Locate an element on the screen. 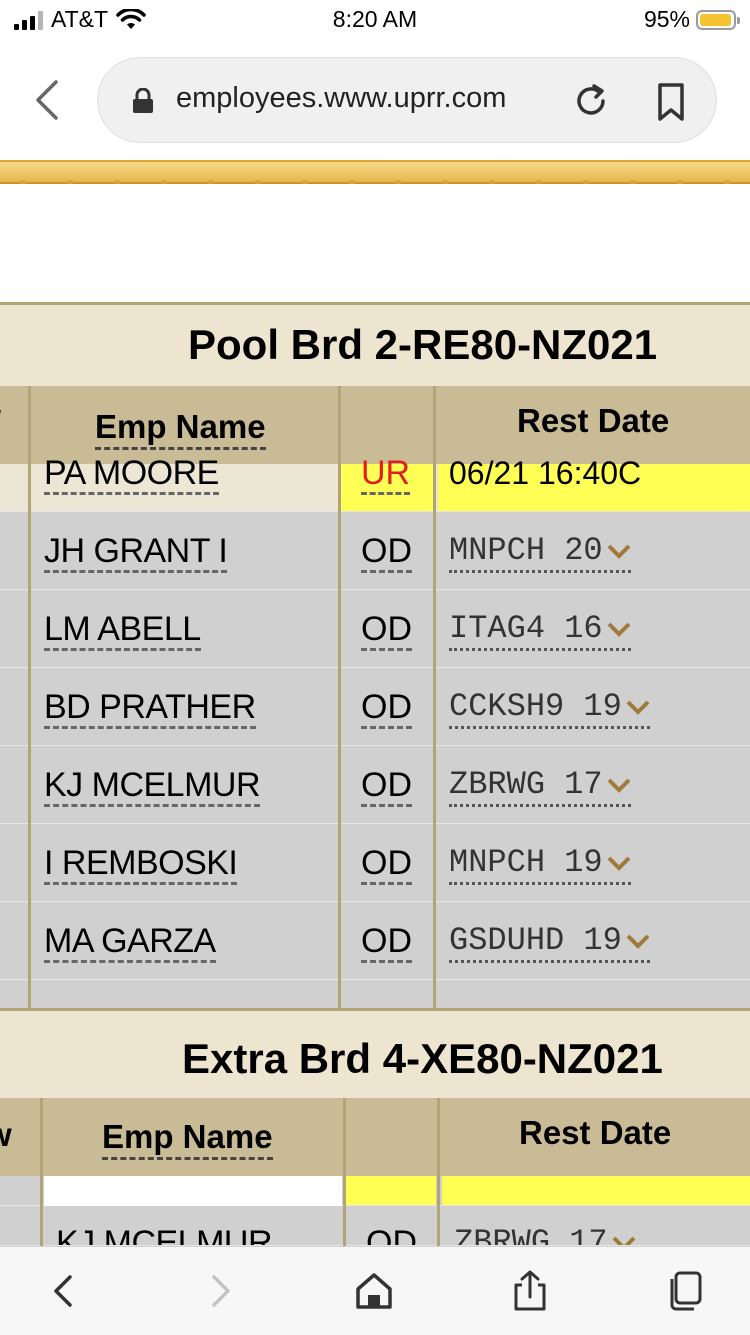 The image size is (750, 1335). table-row: MA GARZA OD GSDUHD 19 is located at coordinates (375, 941).